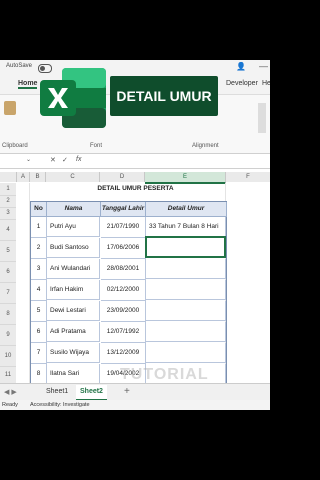 This screenshot has height=480, width=320. Describe the element at coordinates (57, 392) in the screenshot. I see `sheet-tab-sheet1: Sheet1` at that location.